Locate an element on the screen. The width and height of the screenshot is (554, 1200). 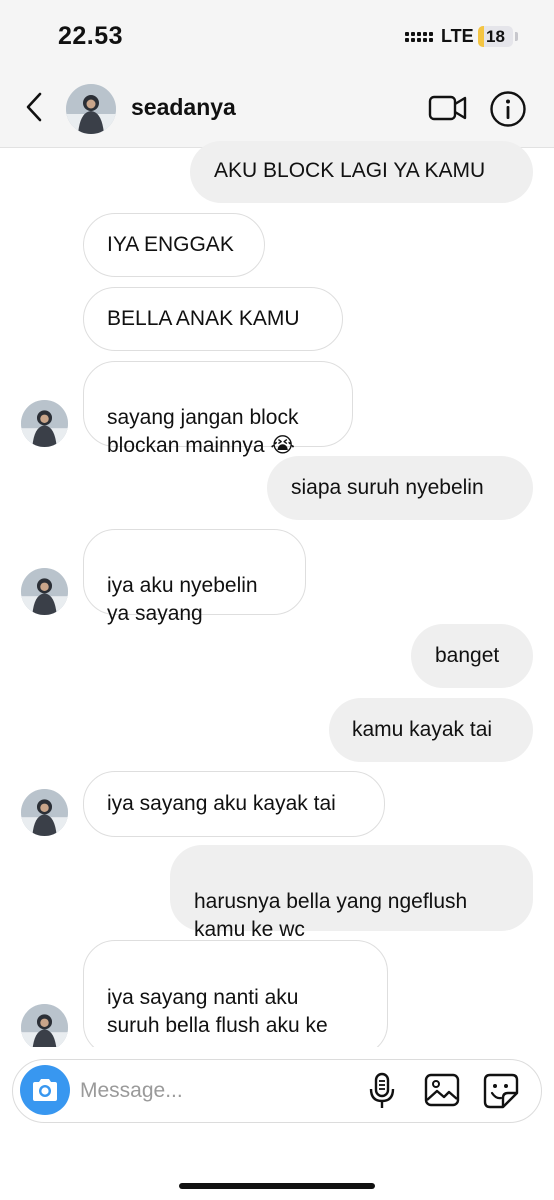
battery-level: 18 is located at coordinates (495, 36).